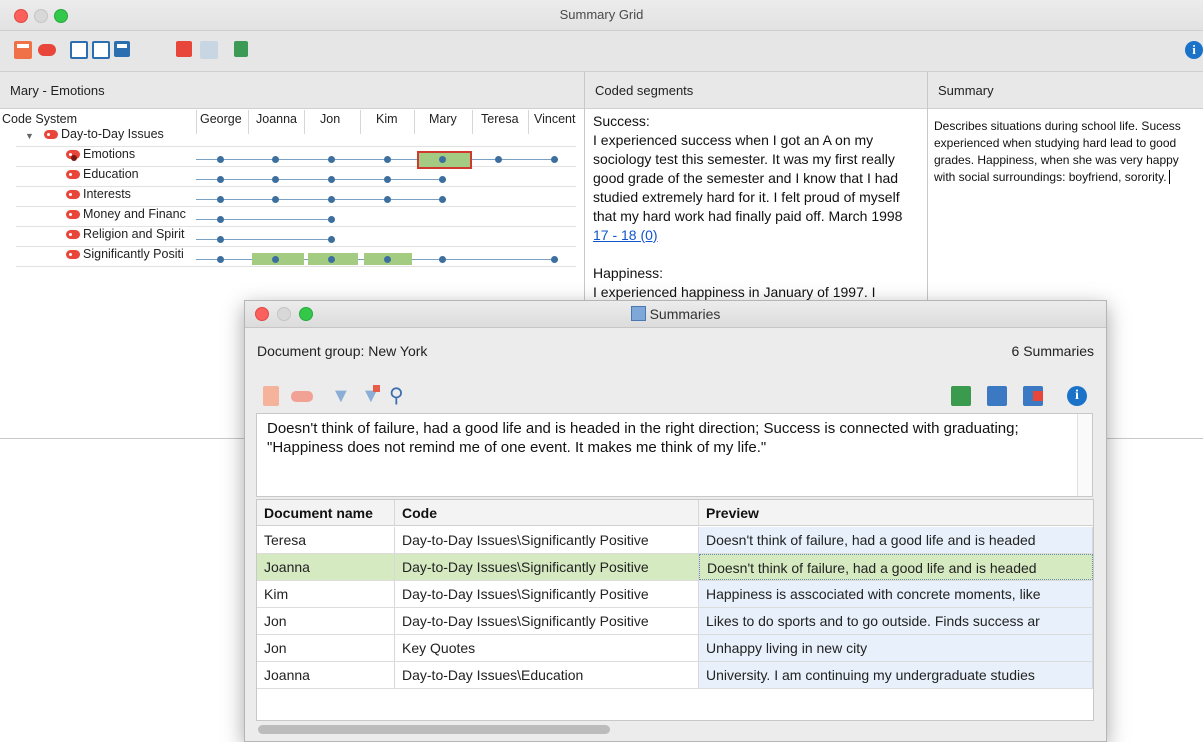 The image size is (1203, 742). I want to click on search-icon: ⚲, so click(399, 396).